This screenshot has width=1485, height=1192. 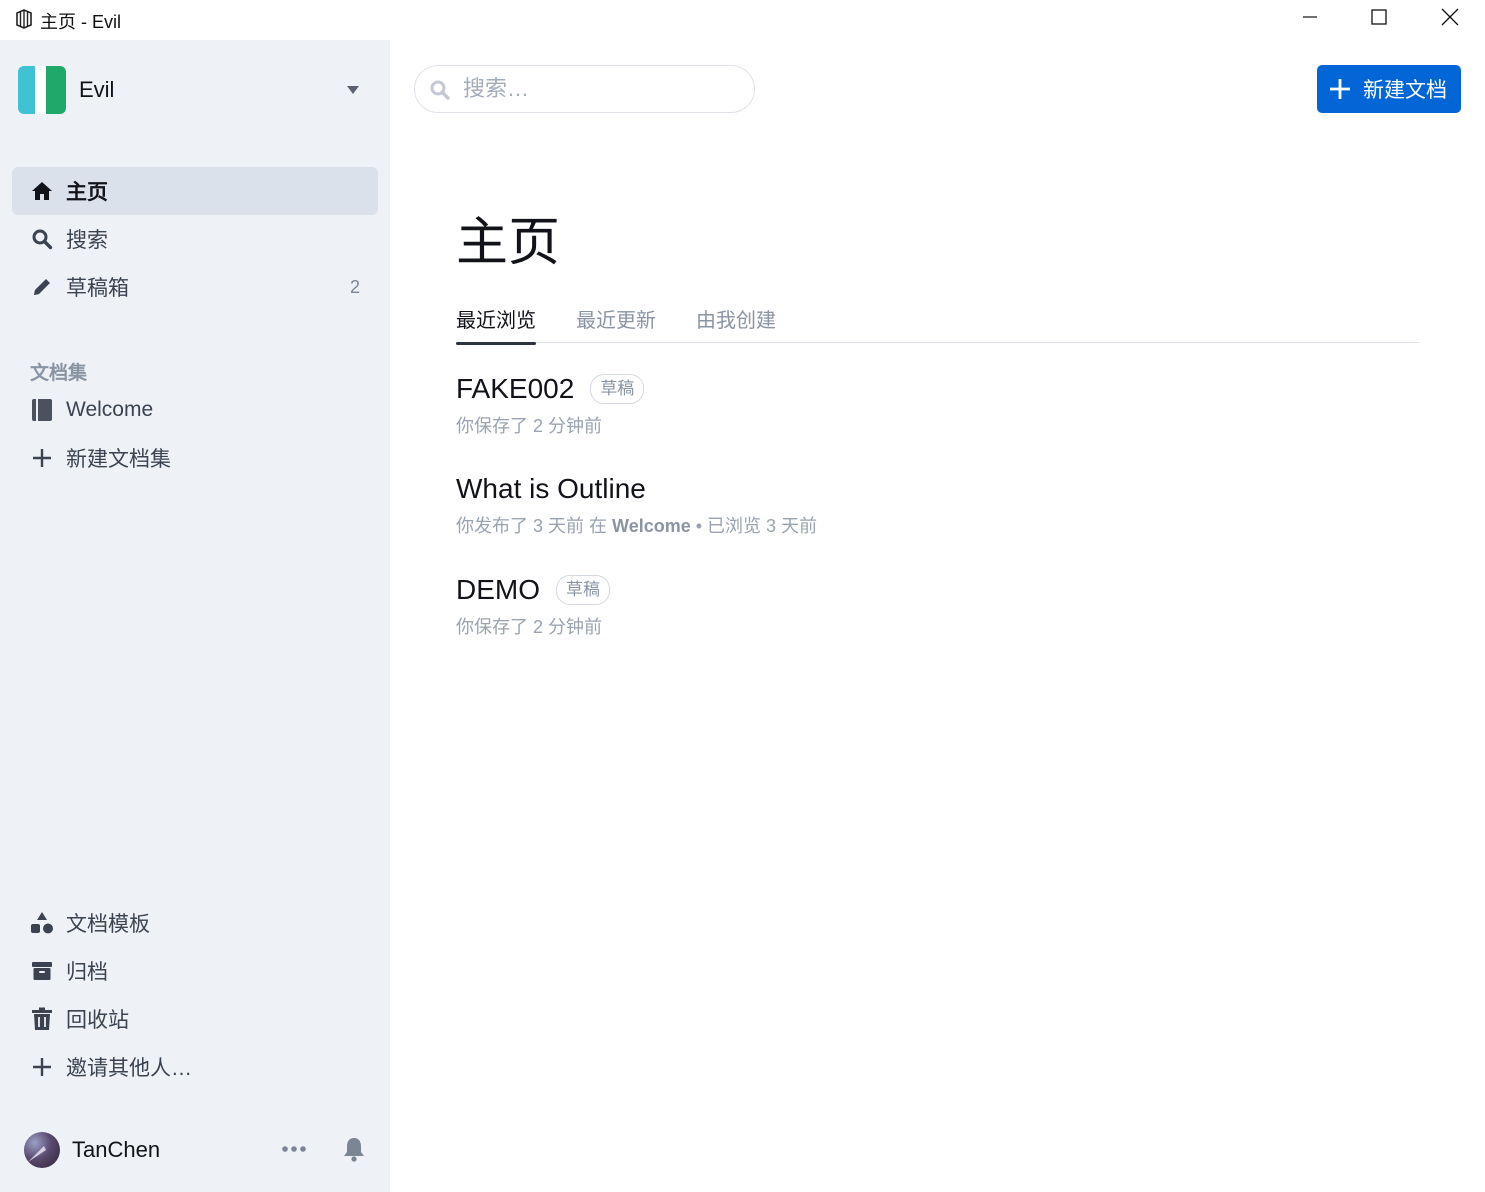 I want to click on document-title: FAKE002, so click(x=515, y=388).